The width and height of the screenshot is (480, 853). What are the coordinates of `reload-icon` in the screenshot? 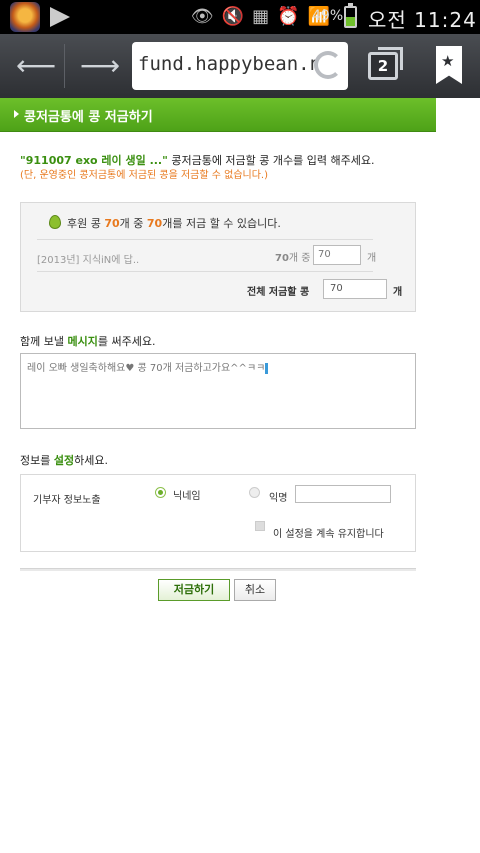 It's located at (328, 65).